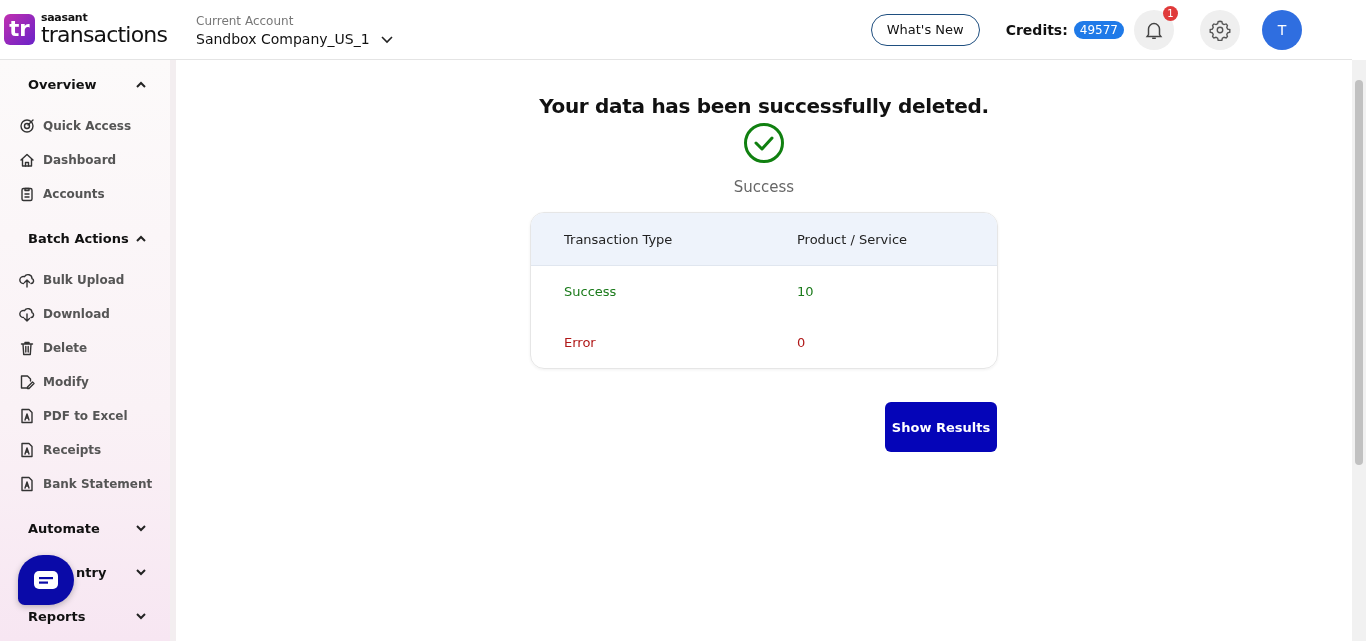  Describe the element at coordinates (1359, 272) in the screenshot. I see `scrollbar-thumb` at that location.